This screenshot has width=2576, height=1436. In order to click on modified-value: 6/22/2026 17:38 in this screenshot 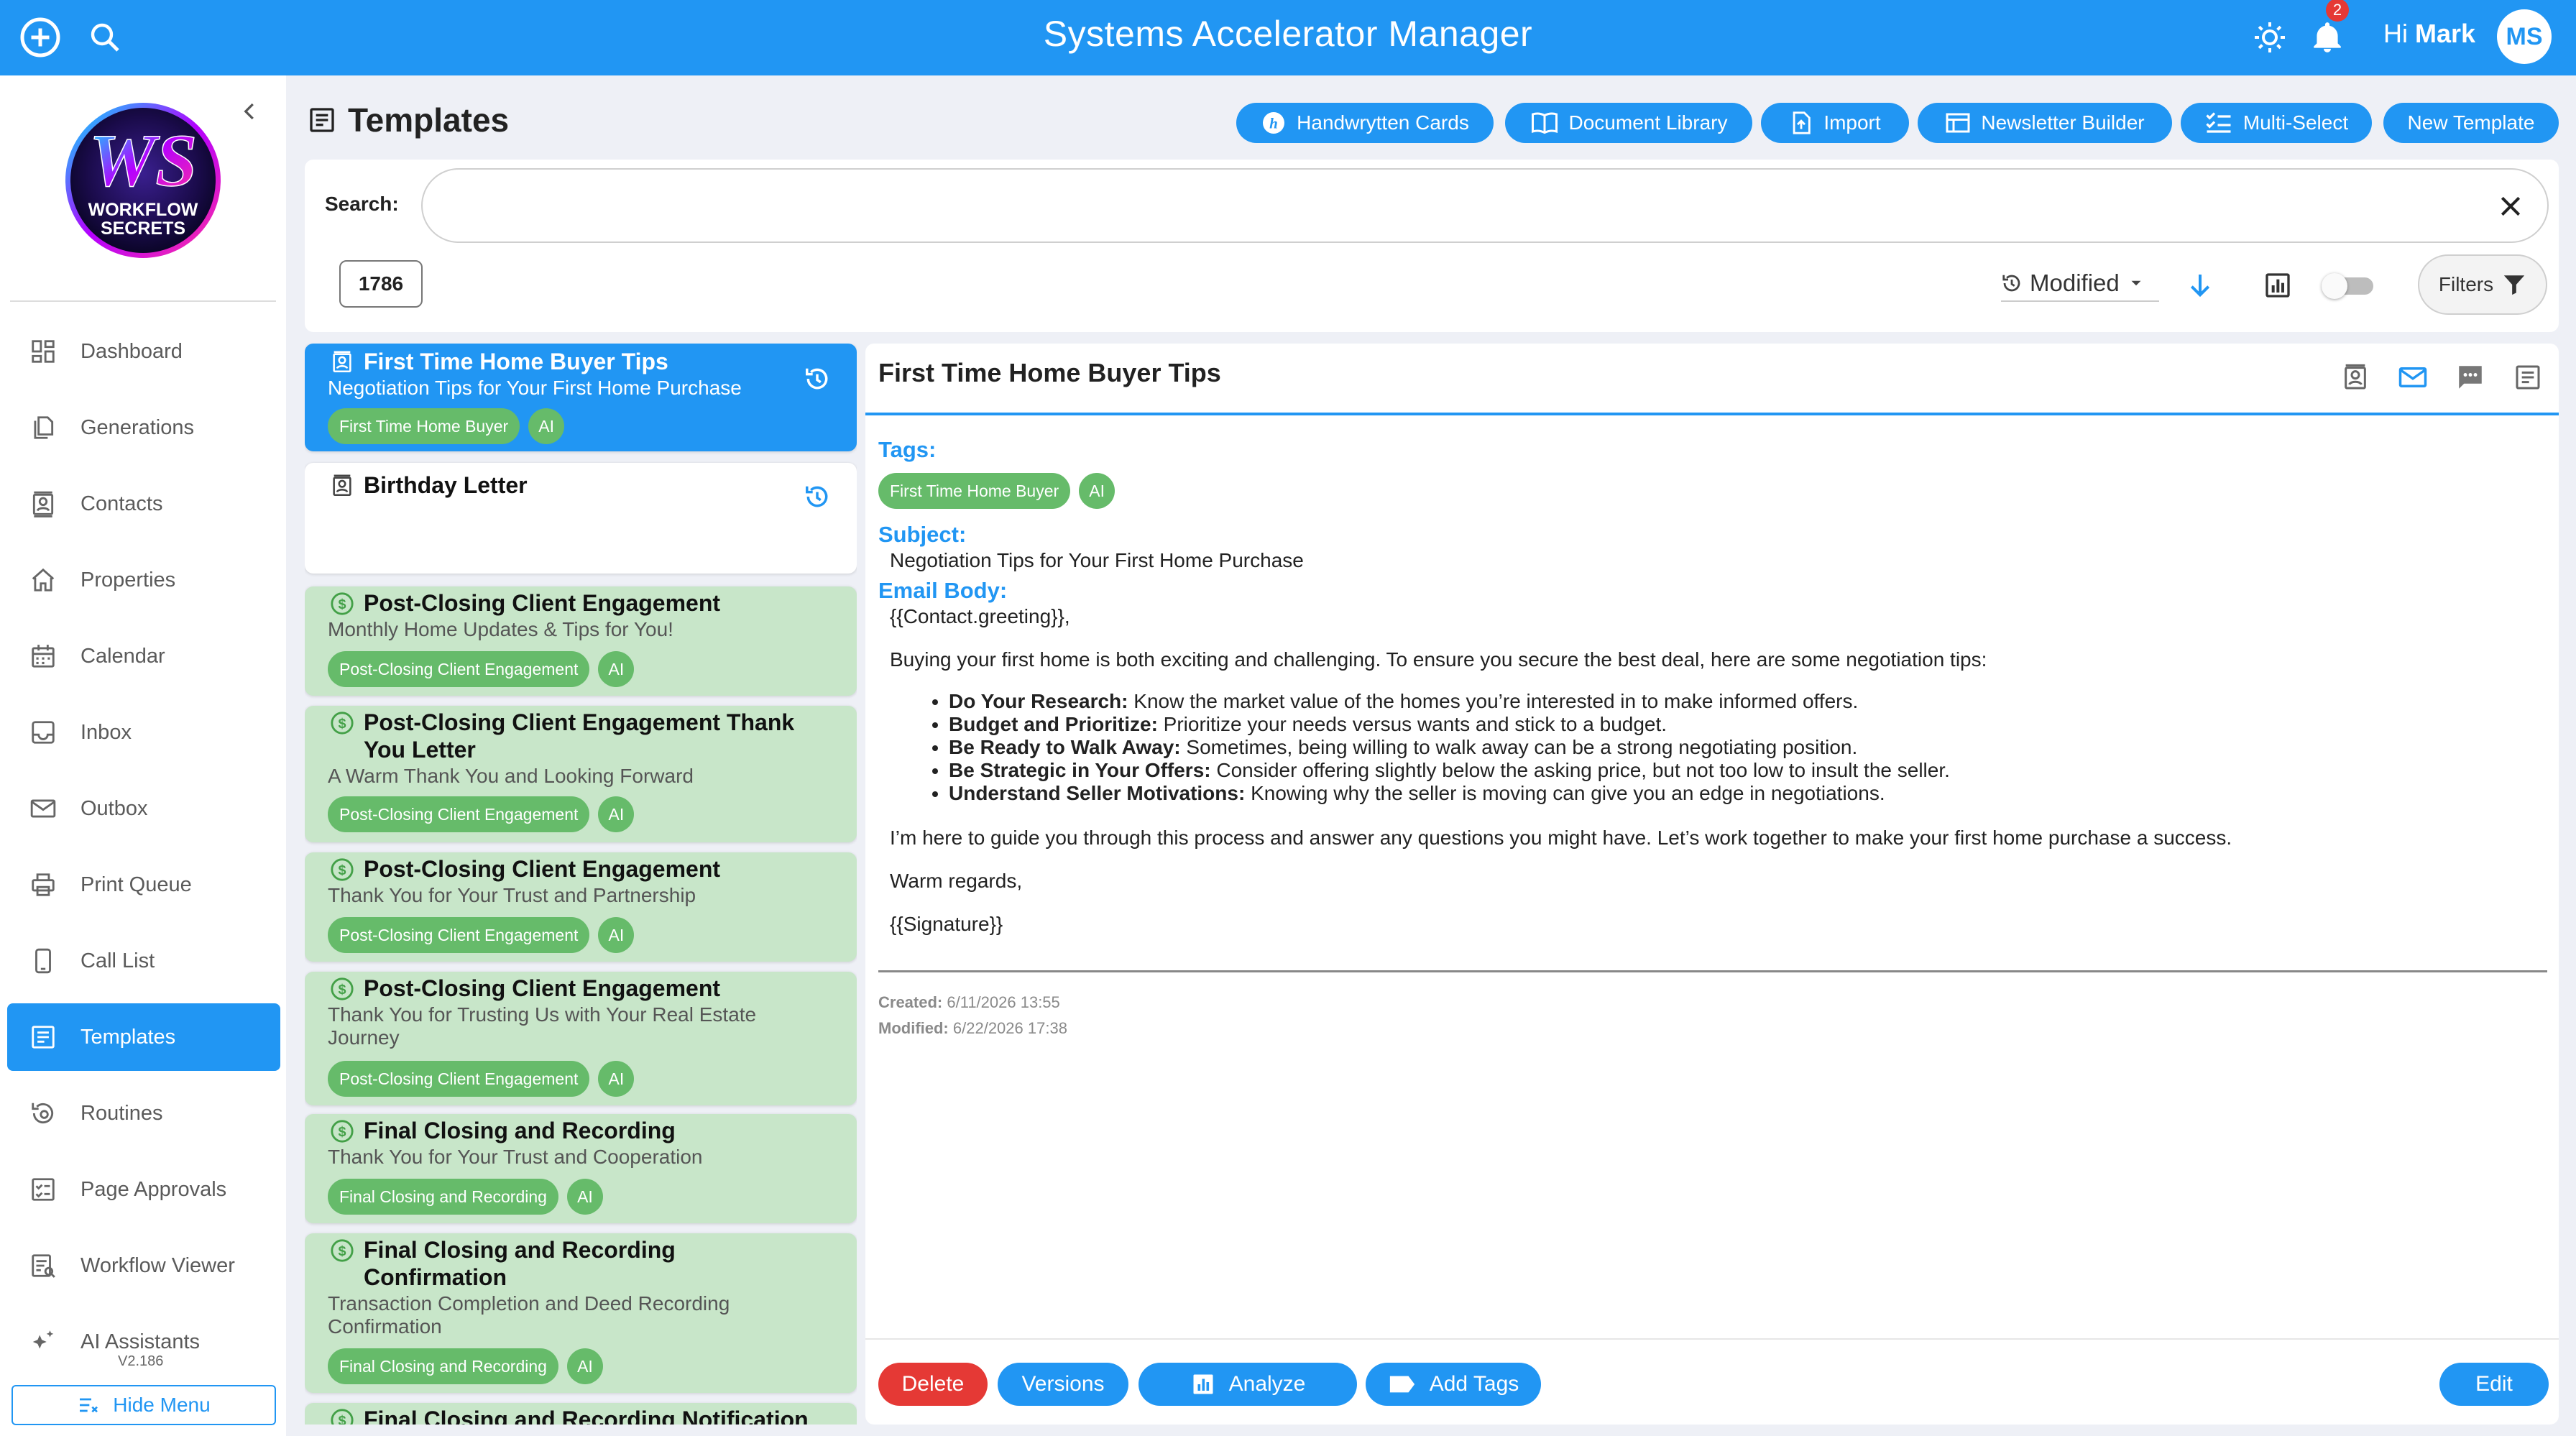, I will do `click(1009, 1028)`.